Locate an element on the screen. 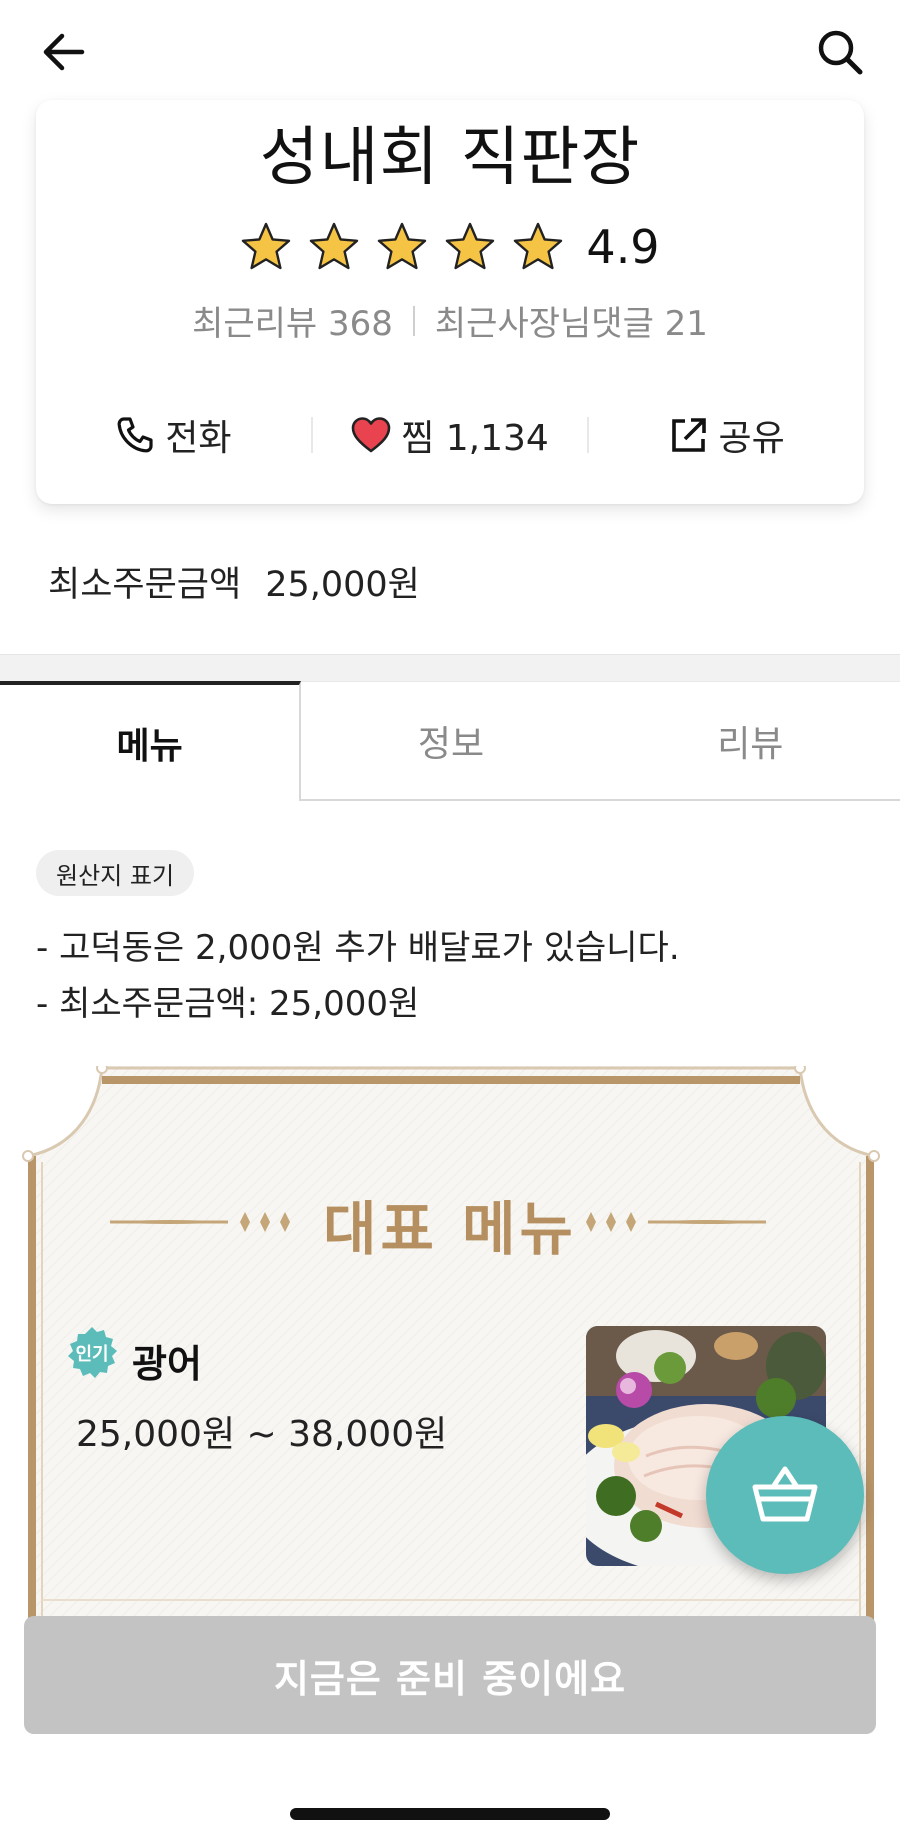 Image resolution: width=900 pixels, height=1842 pixels. owner-replies-link: 최근사장님댓글 21 is located at coordinates (571, 320).